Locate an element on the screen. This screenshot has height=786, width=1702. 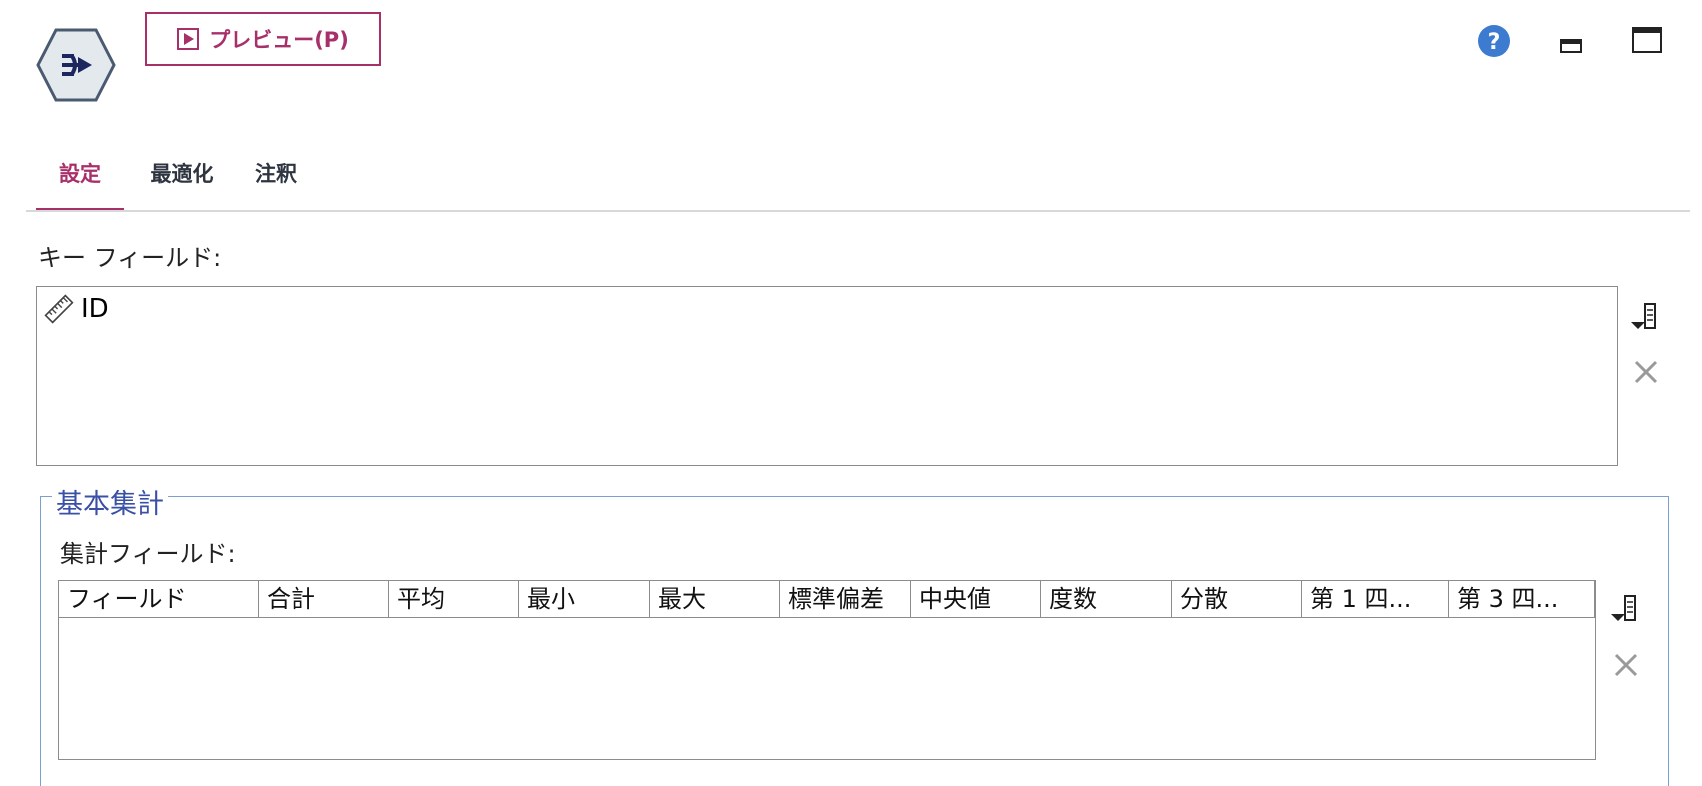
tab-settings: 設定 is located at coordinates (80, 185).